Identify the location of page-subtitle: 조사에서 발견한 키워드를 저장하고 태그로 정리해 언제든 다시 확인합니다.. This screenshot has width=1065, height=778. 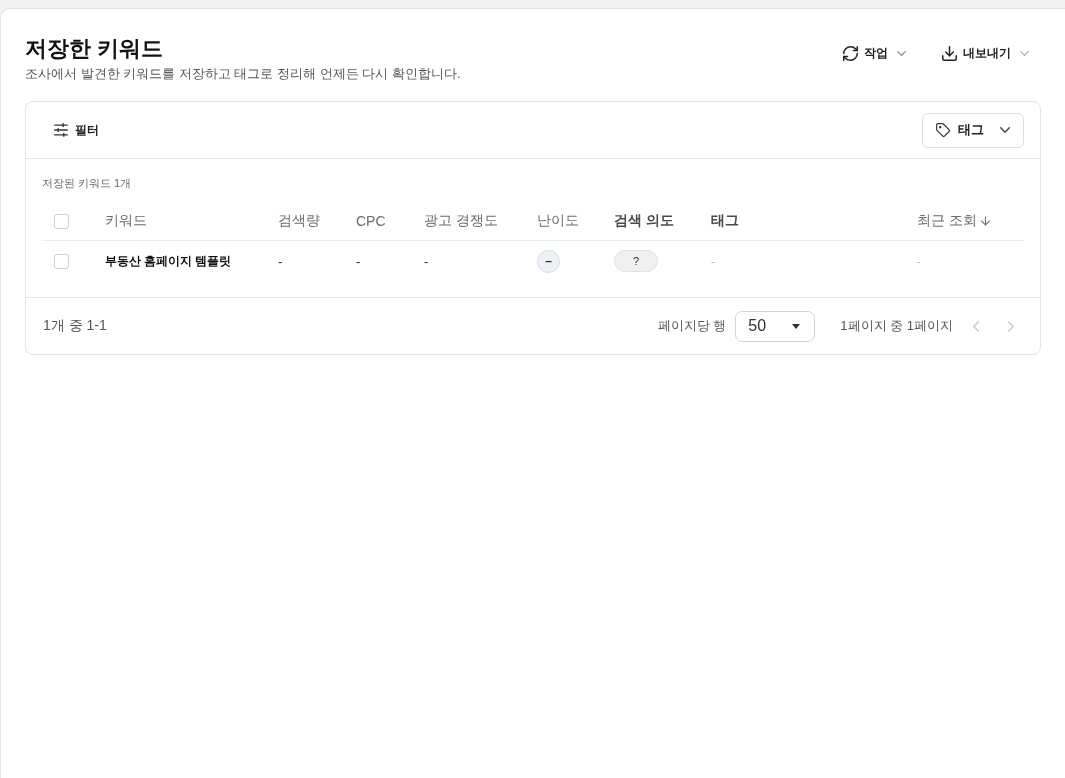
(243, 74).